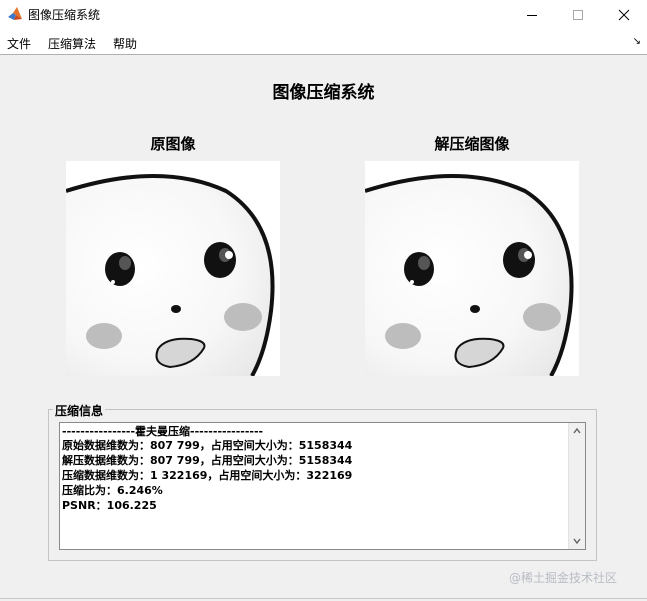 The height and width of the screenshot is (601, 647). I want to click on info-line-compressed-dims: 压缩数据维数为：1 322169，占用空间大小为：322169, so click(207, 475).